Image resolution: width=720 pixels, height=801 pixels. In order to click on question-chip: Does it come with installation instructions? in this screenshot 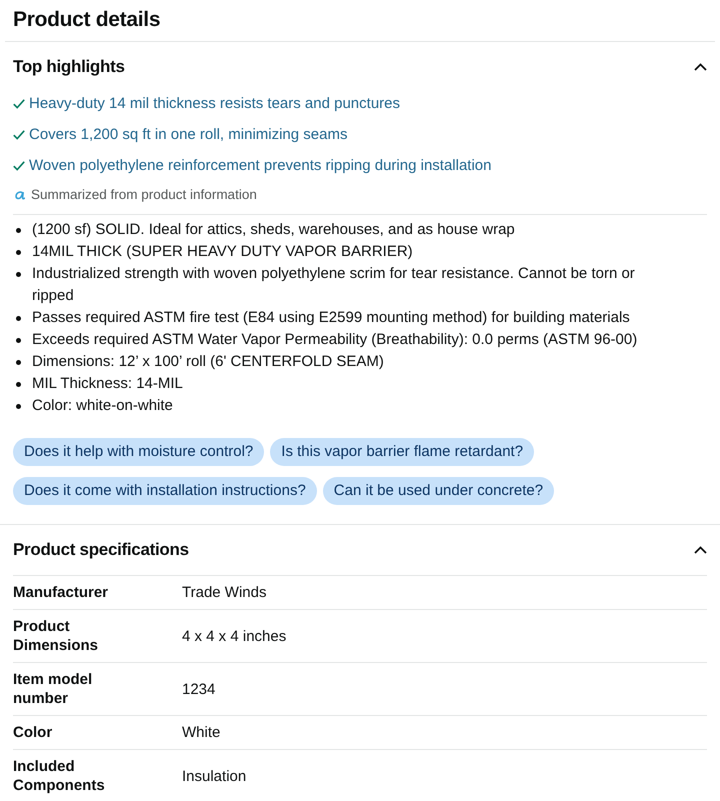, I will do `click(165, 491)`.